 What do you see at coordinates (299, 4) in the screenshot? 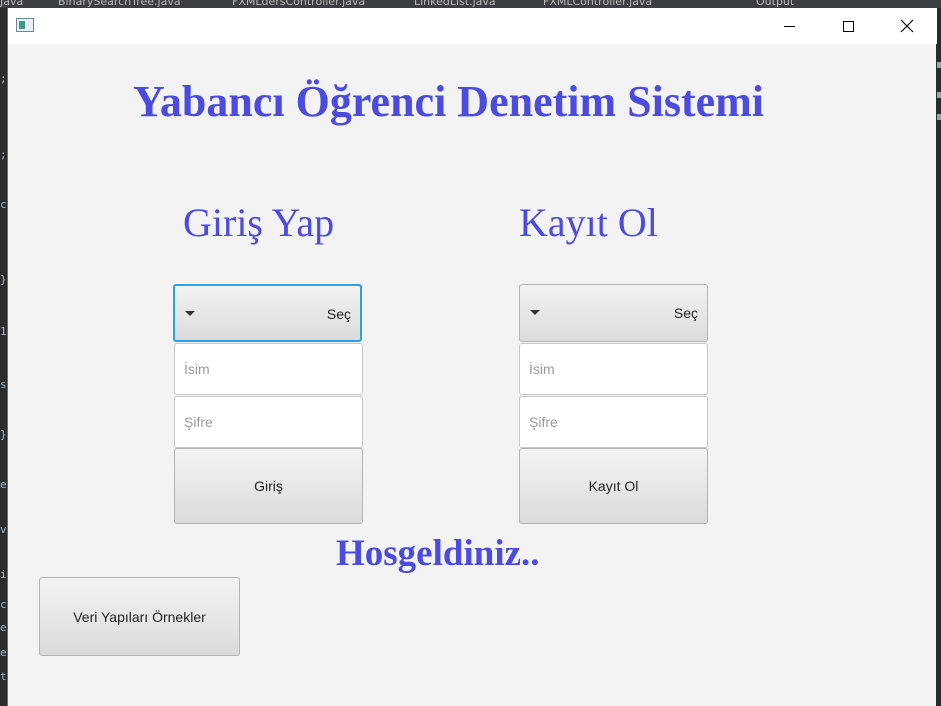
I see `ide-tab: FXMLdersController.java` at bounding box center [299, 4].